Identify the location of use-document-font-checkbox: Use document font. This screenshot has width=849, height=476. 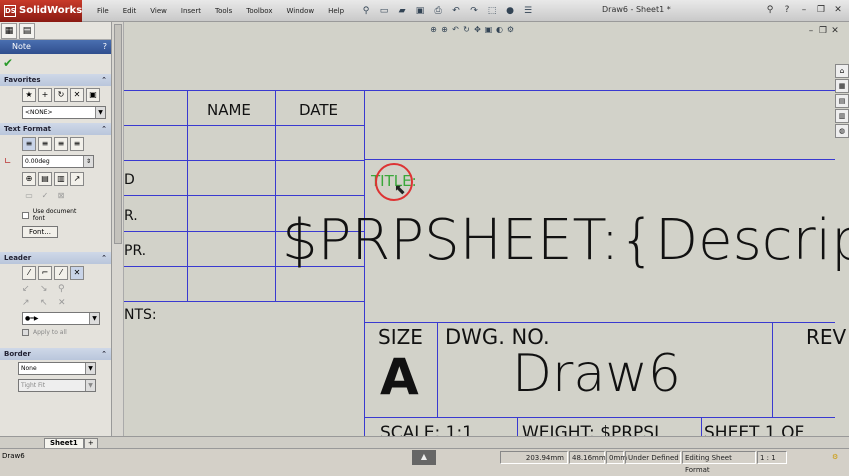
(55, 215).